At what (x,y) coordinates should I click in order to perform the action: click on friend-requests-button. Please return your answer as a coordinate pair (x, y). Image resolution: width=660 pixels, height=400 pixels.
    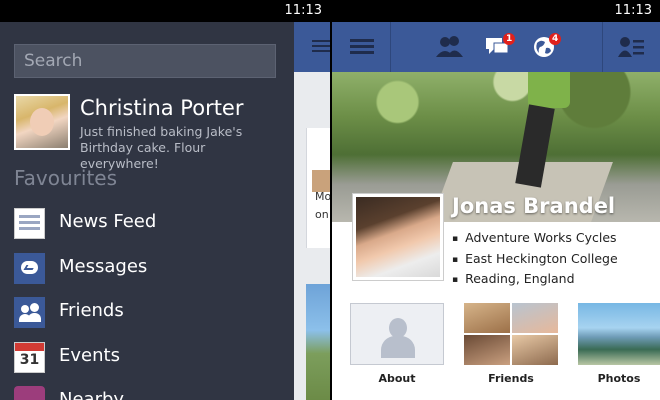
    Looking at the image, I should click on (450, 47).